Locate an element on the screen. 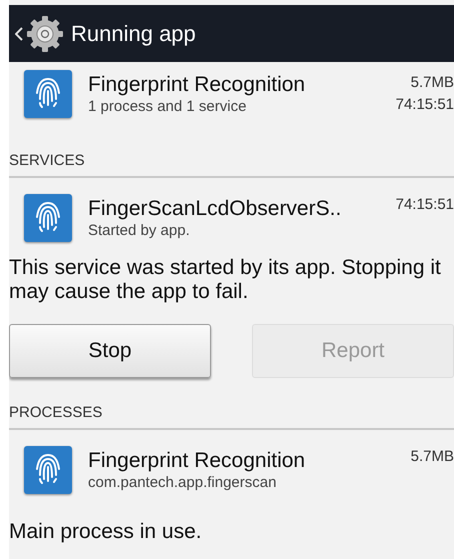 This screenshot has height=559, width=454. chevron-left-icon is located at coordinates (19, 33).